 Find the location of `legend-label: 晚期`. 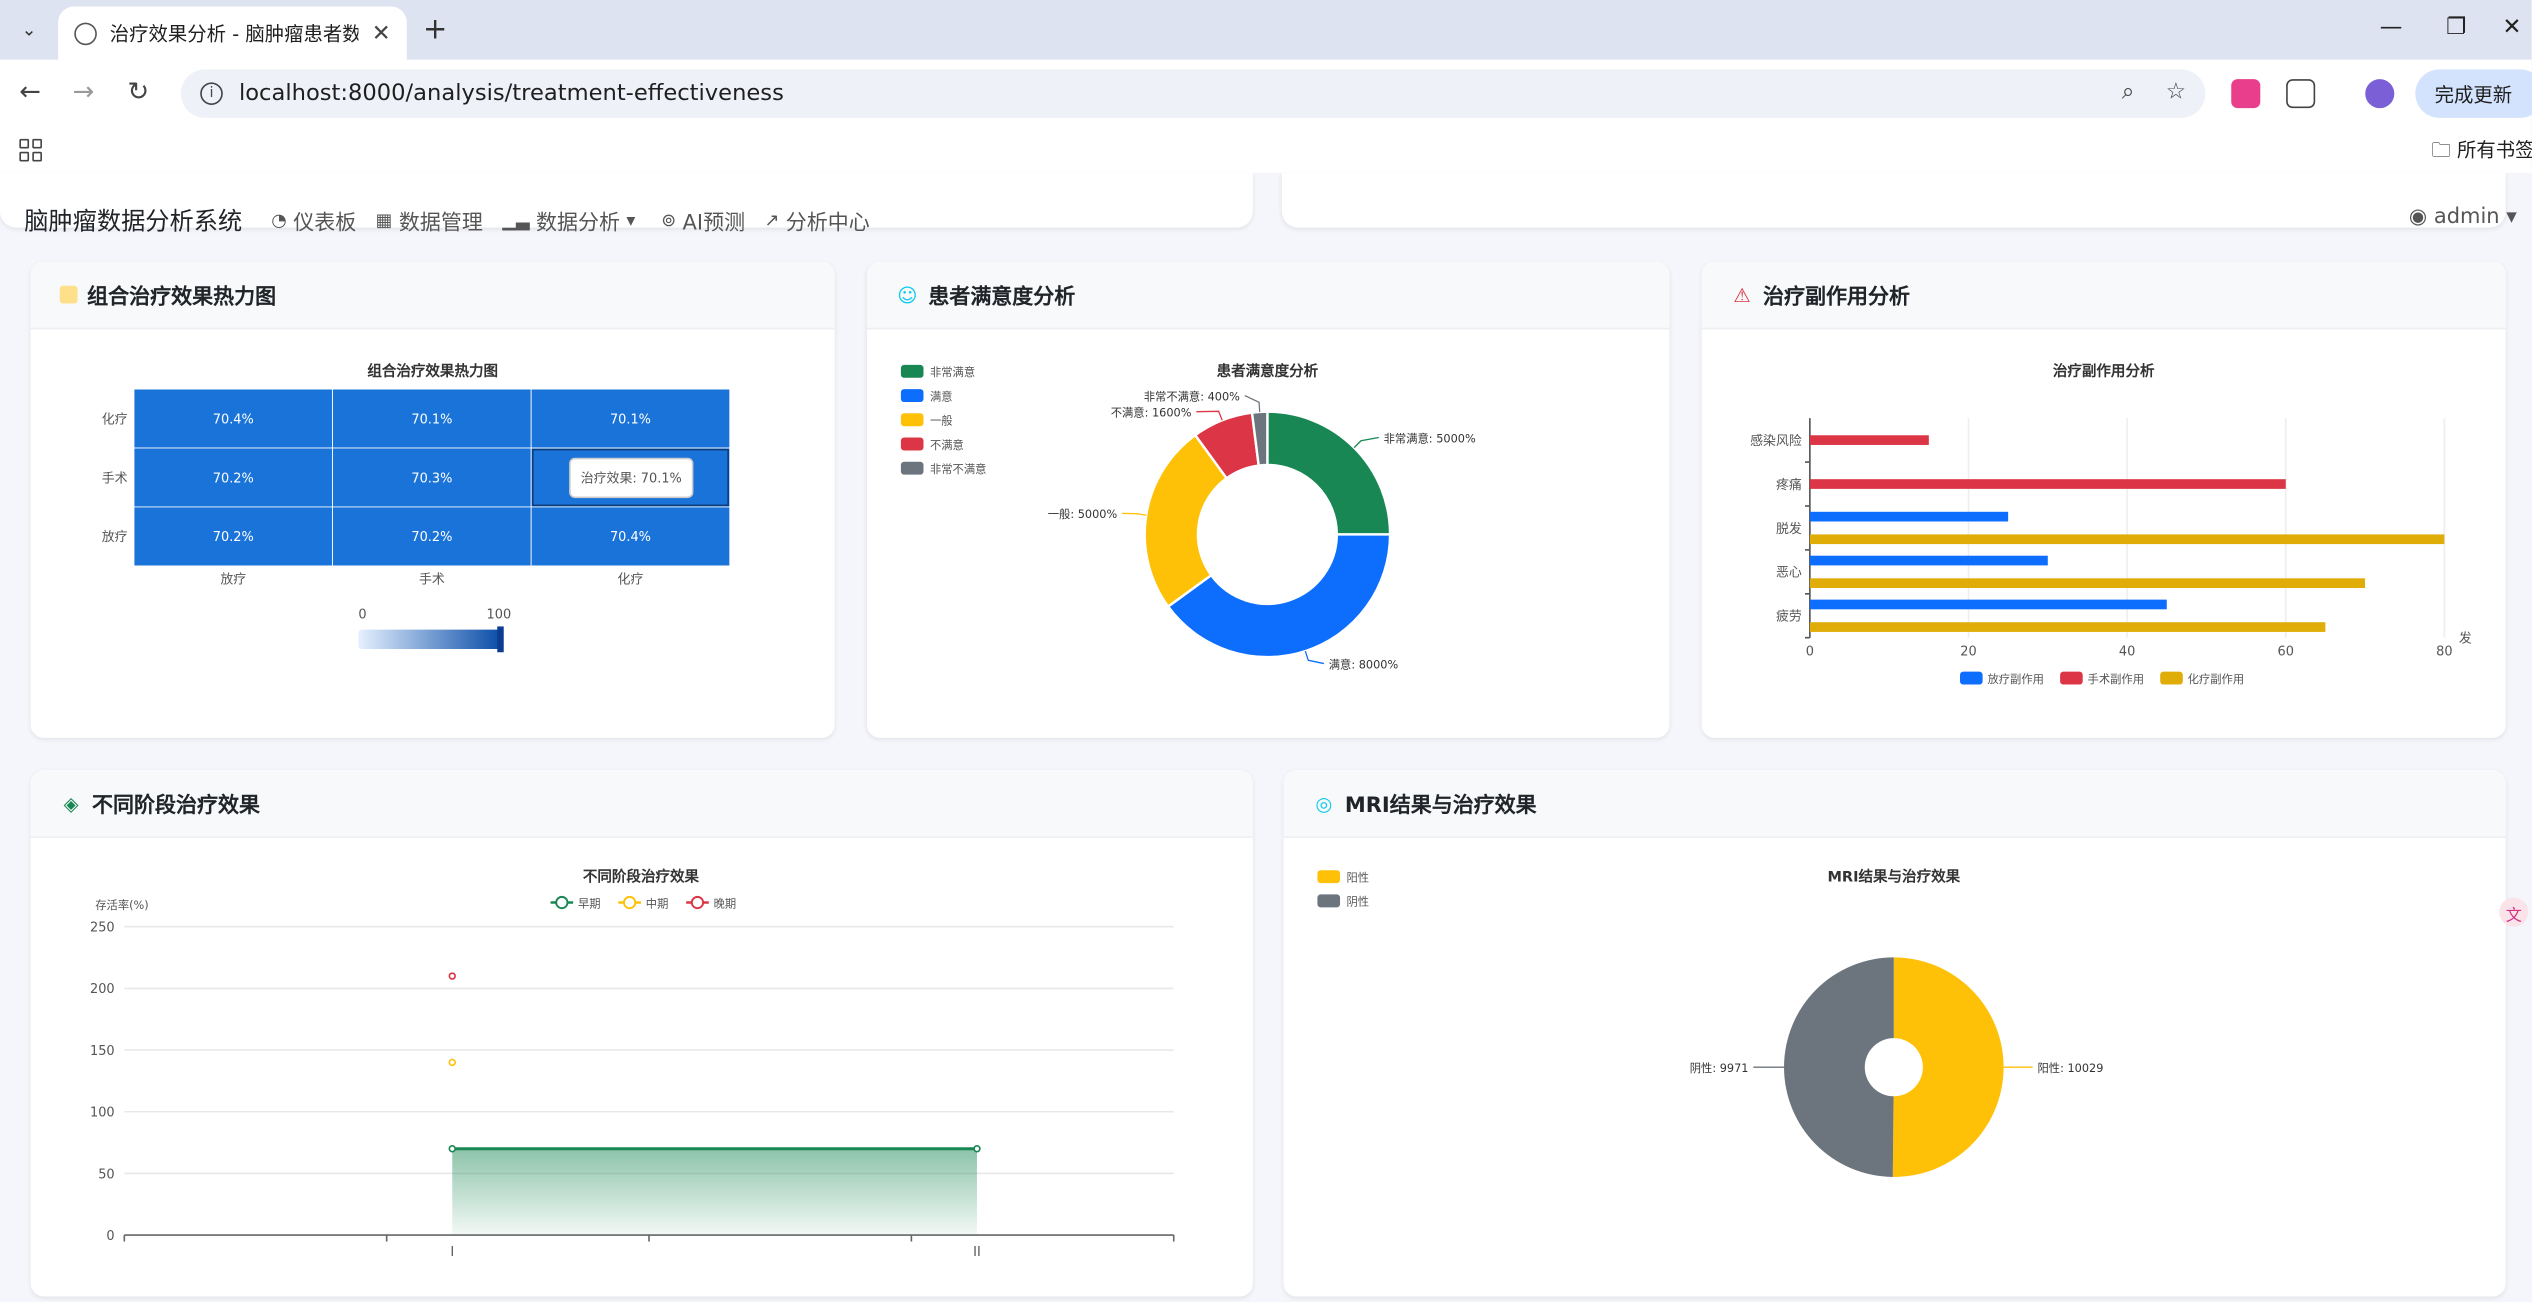

legend-label: 晚期 is located at coordinates (725, 903).